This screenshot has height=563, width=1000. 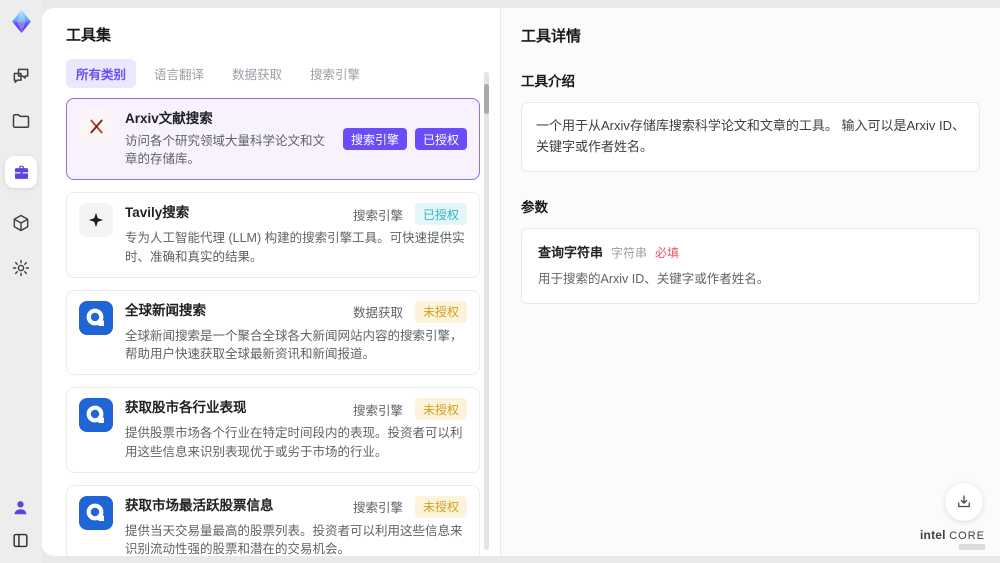 What do you see at coordinates (933, 534) in the screenshot?
I see `brand-intel-text: intel` at bounding box center [933, 534].